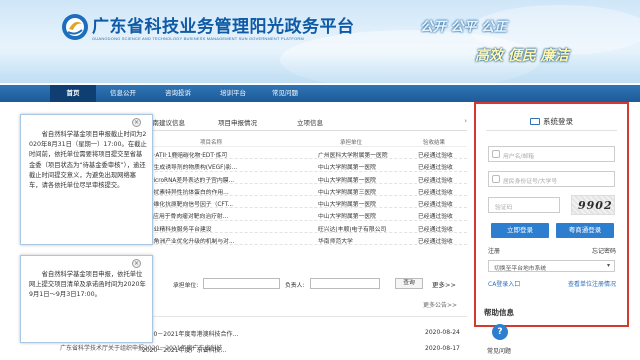 The image size is (640, 360). I want to click on faq-link: 常见问题, so click(499, 350).